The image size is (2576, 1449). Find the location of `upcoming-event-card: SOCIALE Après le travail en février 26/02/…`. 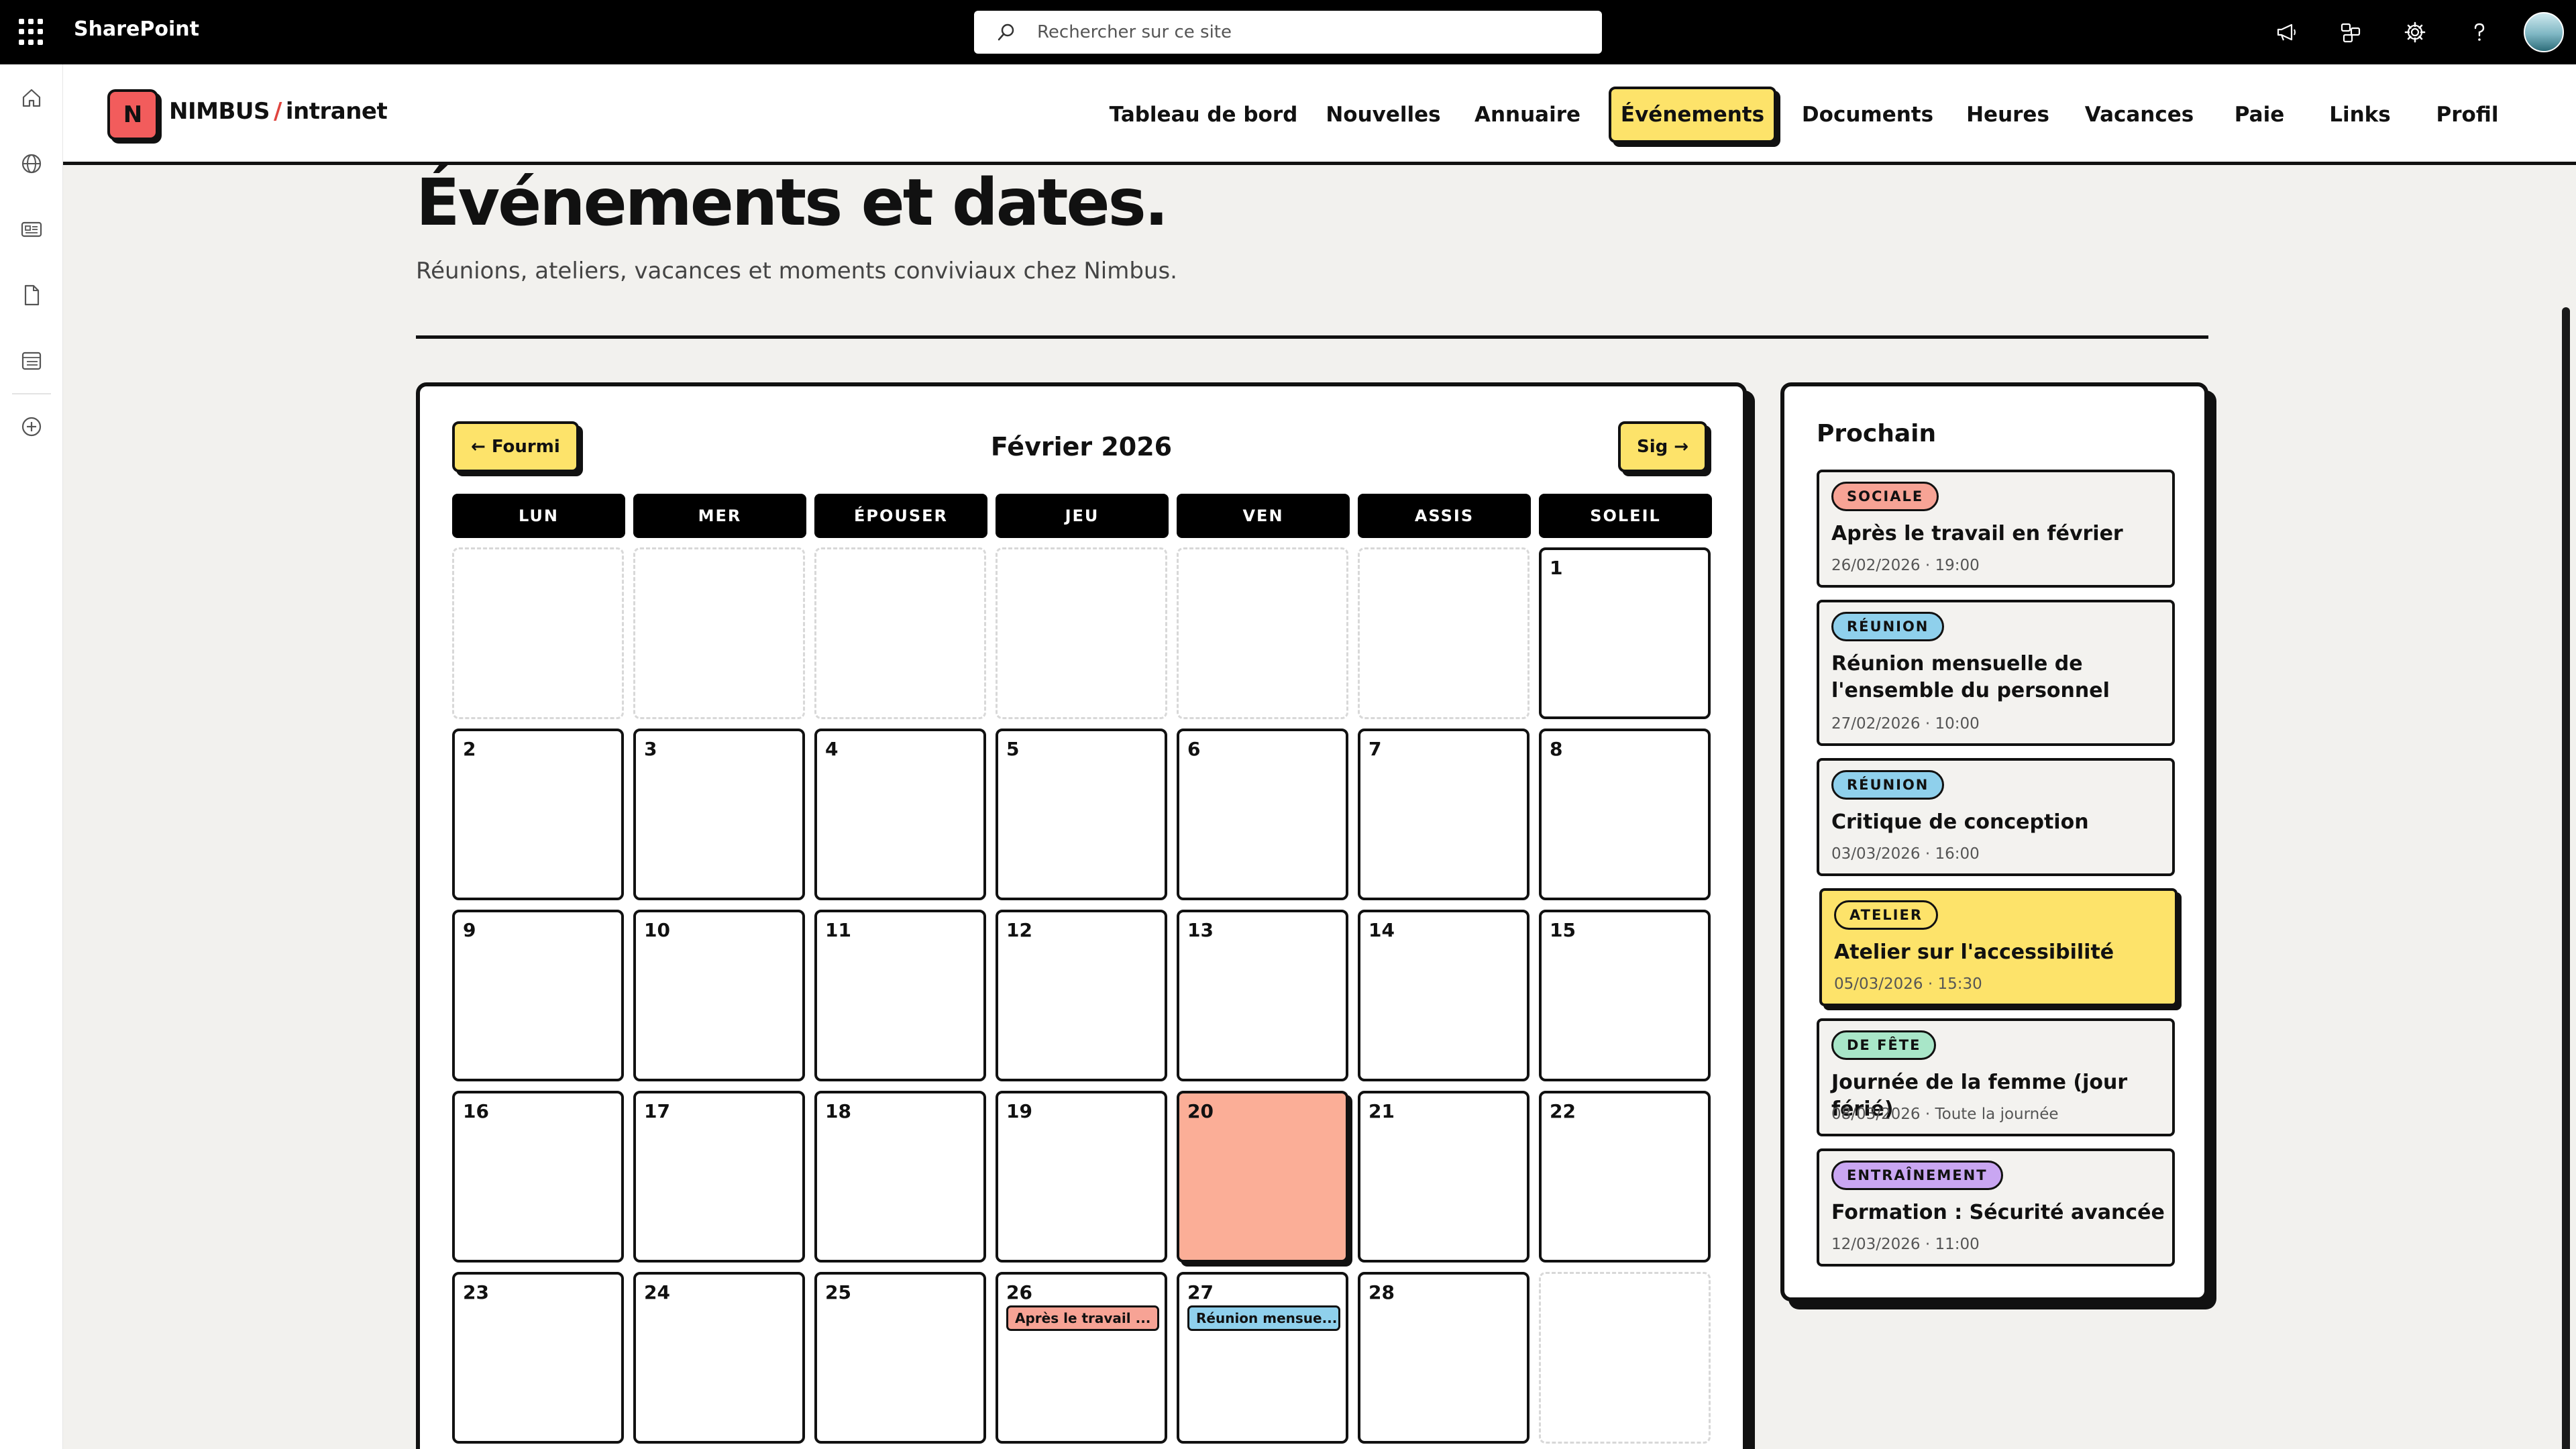

upcoming-event-card: SOCIALE Après le travail en février 26/02/… is located at coordinates (1996, 529).